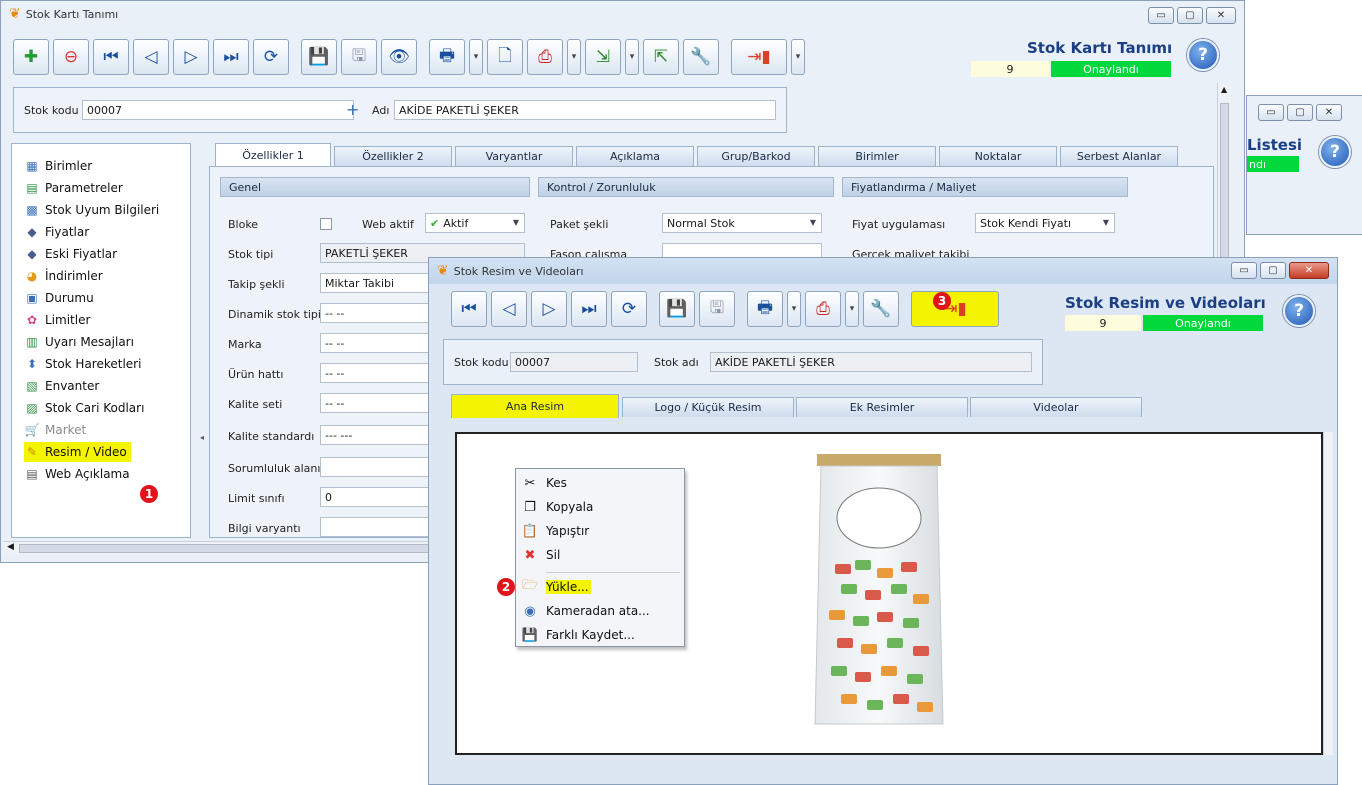 The height and width of the screenshot is (785, 1362). What do you see at coordinates (76, 474) in the screenshot?
I see `sidebar-item-web-aciklama: ▤ Web Açıklama` at bounding box center [76, 474].